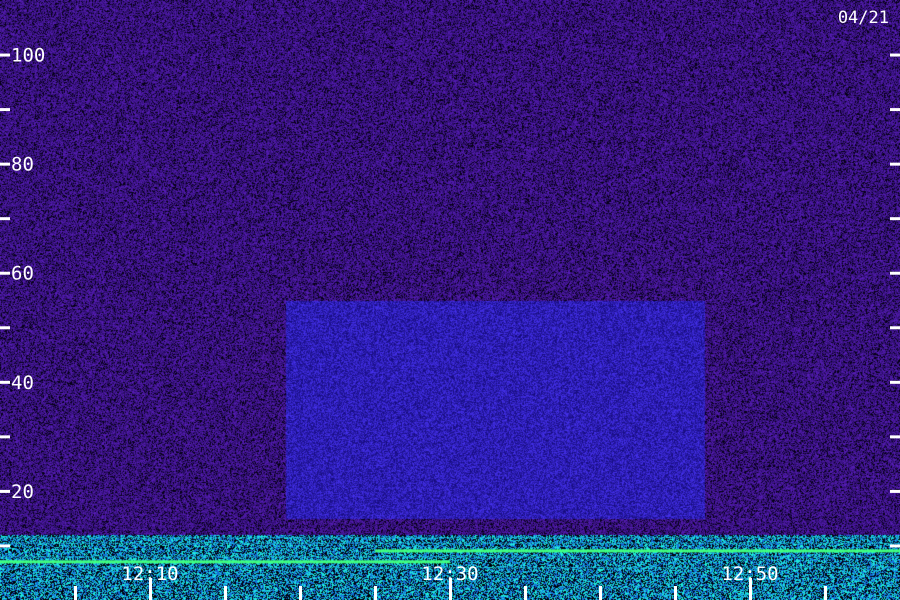  I want to click on y-tick-label: 80, so click(22, 165).